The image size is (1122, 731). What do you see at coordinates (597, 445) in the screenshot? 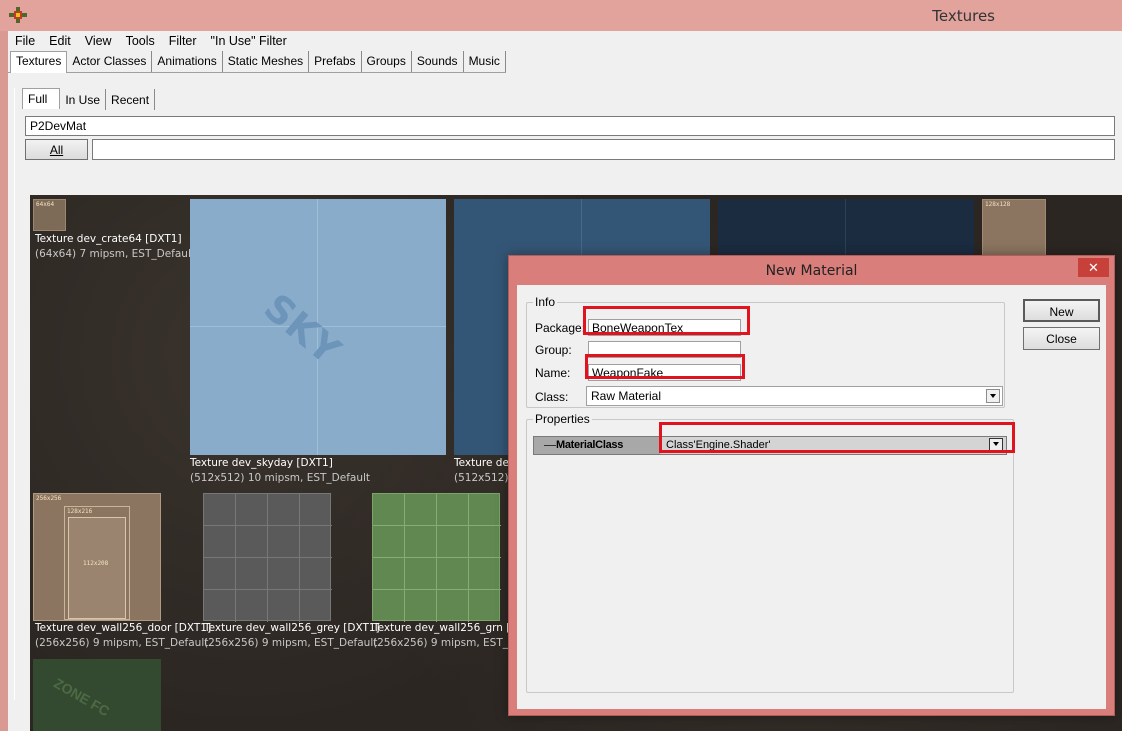
I see `property-name: MaterialClass` at bounding box center [597, 445].